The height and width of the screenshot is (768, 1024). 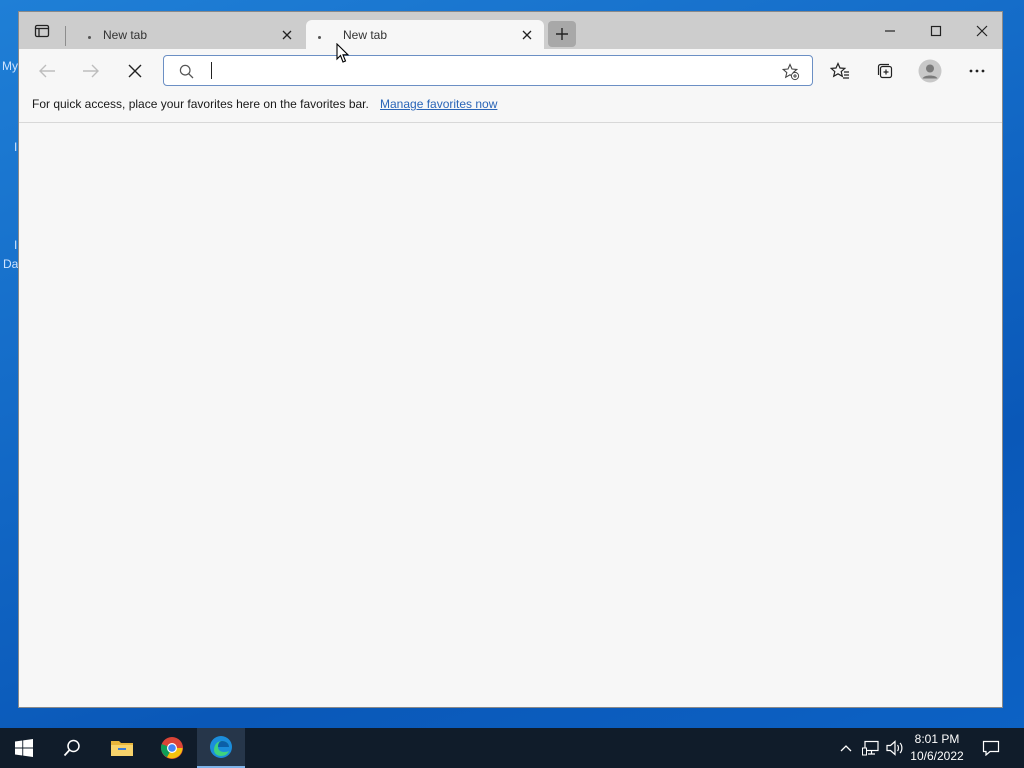 I want to click on tab-new-tab-1: New tab, so click(x=190, y=34).